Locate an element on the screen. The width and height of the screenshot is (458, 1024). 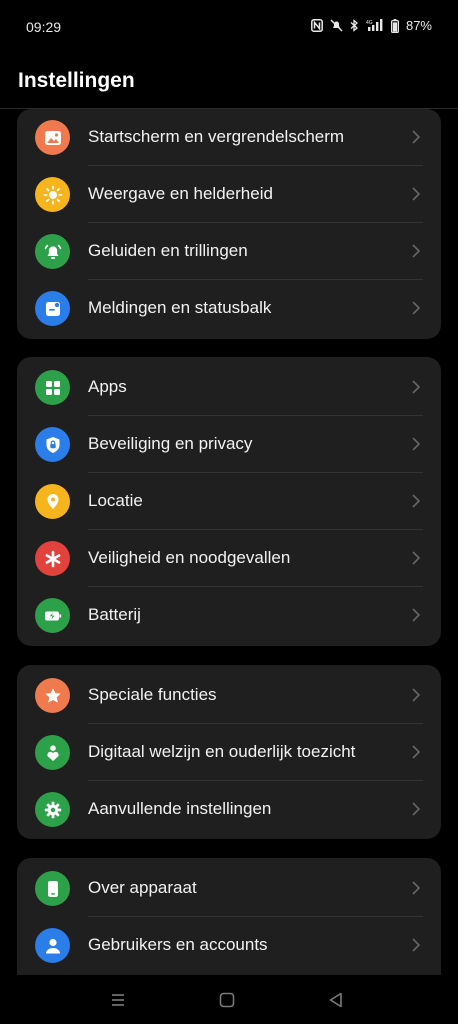
battery-icon is located at coordinates (52, 615).